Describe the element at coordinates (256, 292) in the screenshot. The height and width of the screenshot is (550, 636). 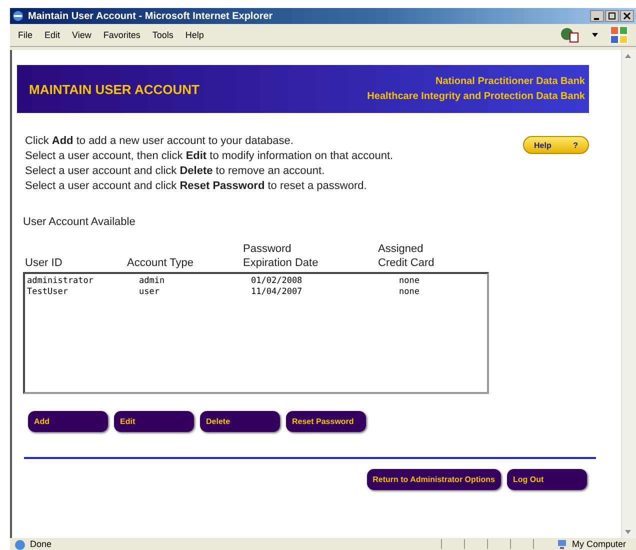
I see `account-row: TestUser user 11/04/2007 none` at that location.